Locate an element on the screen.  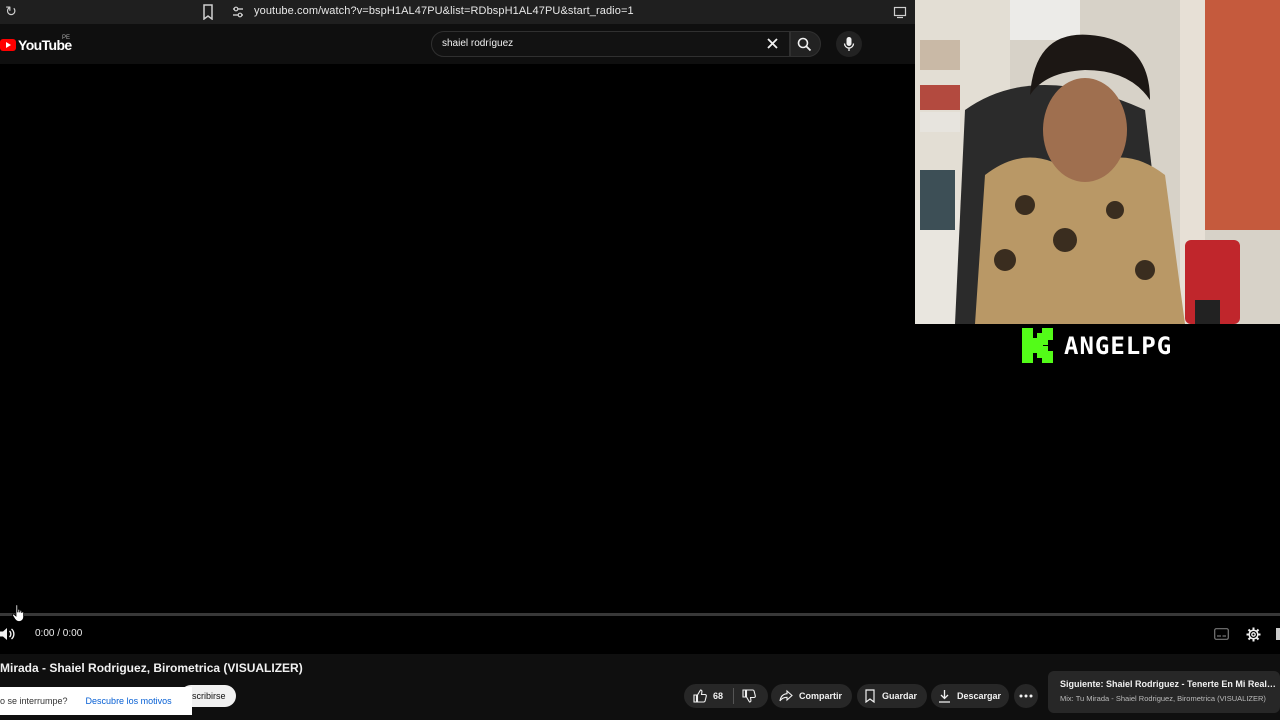
fullscreen-icon is located at coordinates (1278, 634).